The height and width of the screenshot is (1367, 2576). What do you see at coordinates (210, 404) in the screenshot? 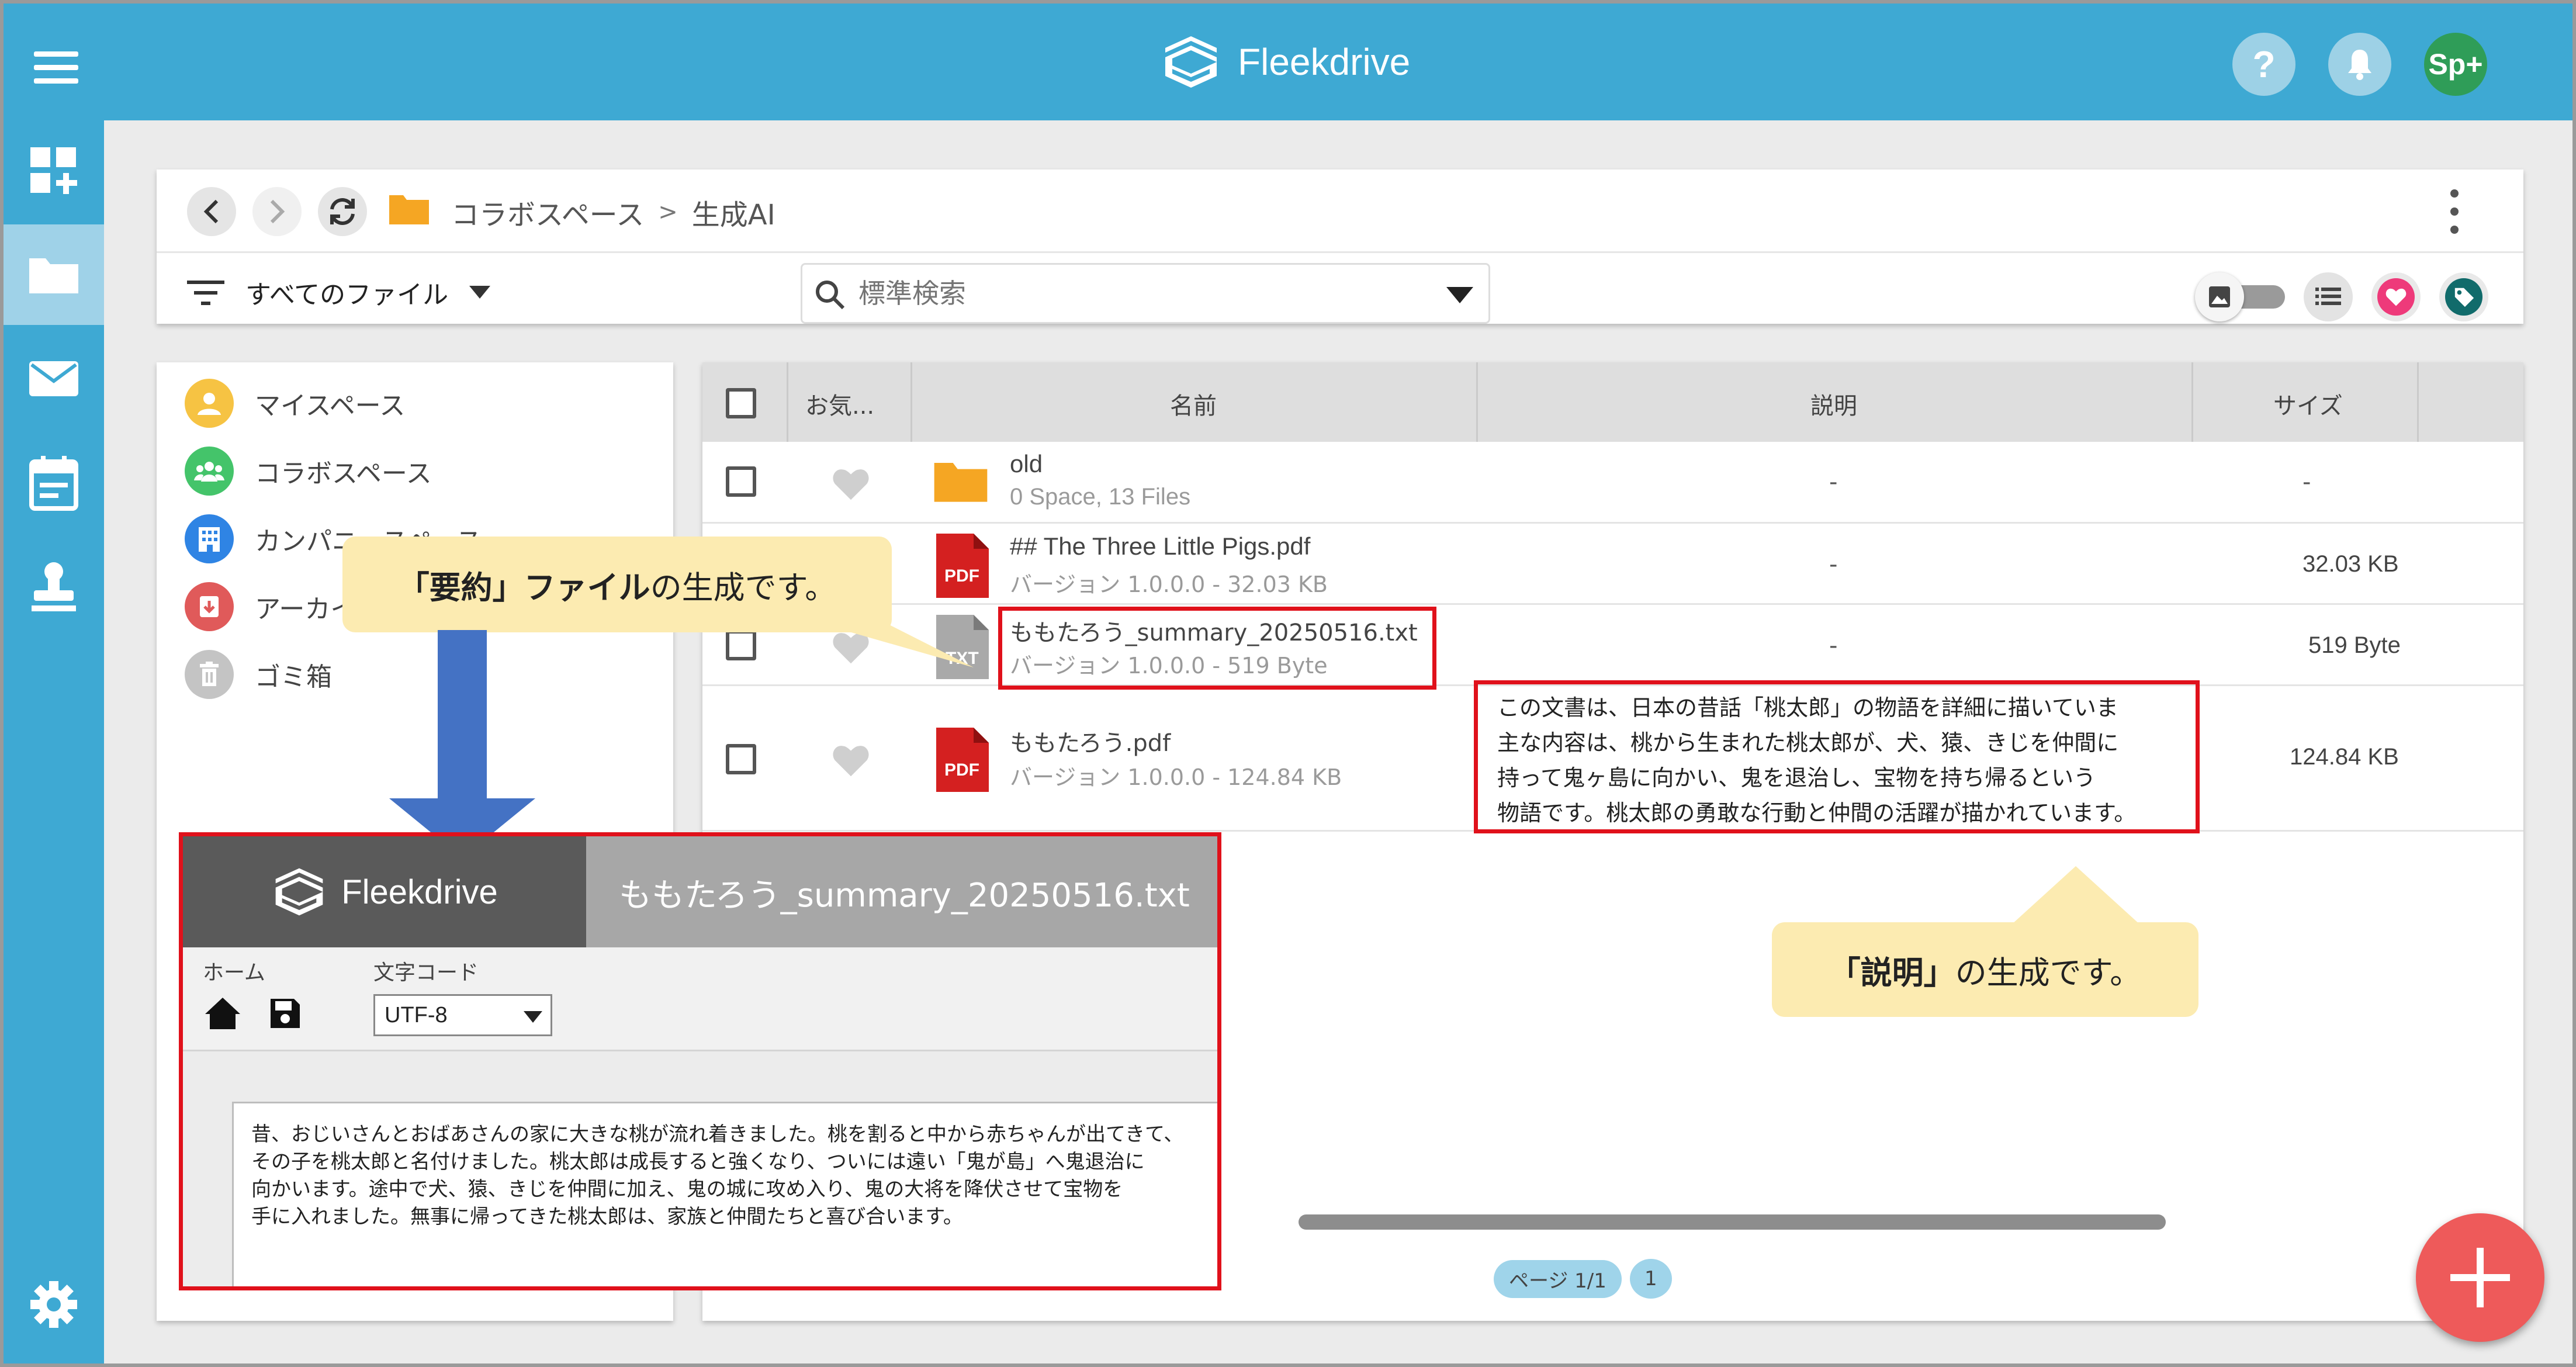
I see `person-icon` at bounding box center [210, 404].